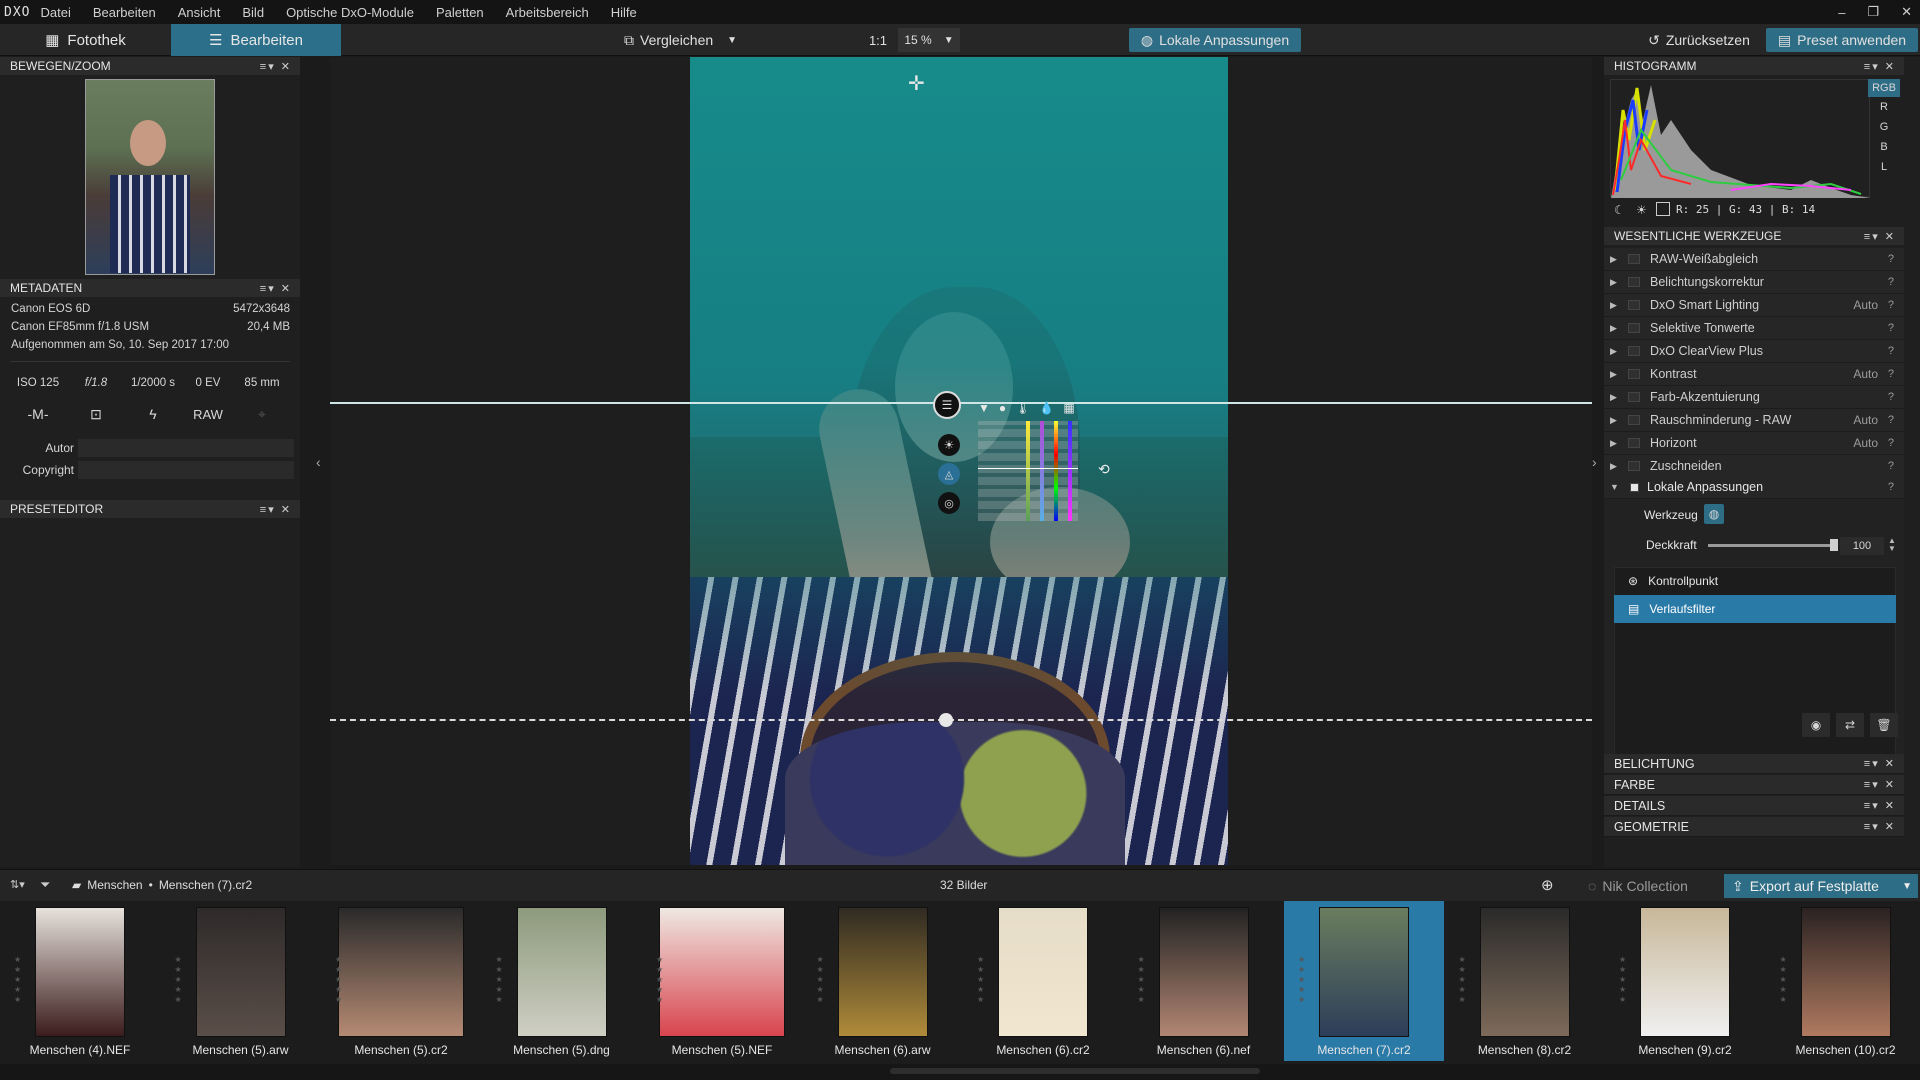 This screenshot has width=1920, height=1080. What do you see at coordinates (318, 462) in the screenshot?
I see `collapse-left-icon: ‹` at bounding box center [318, 462].